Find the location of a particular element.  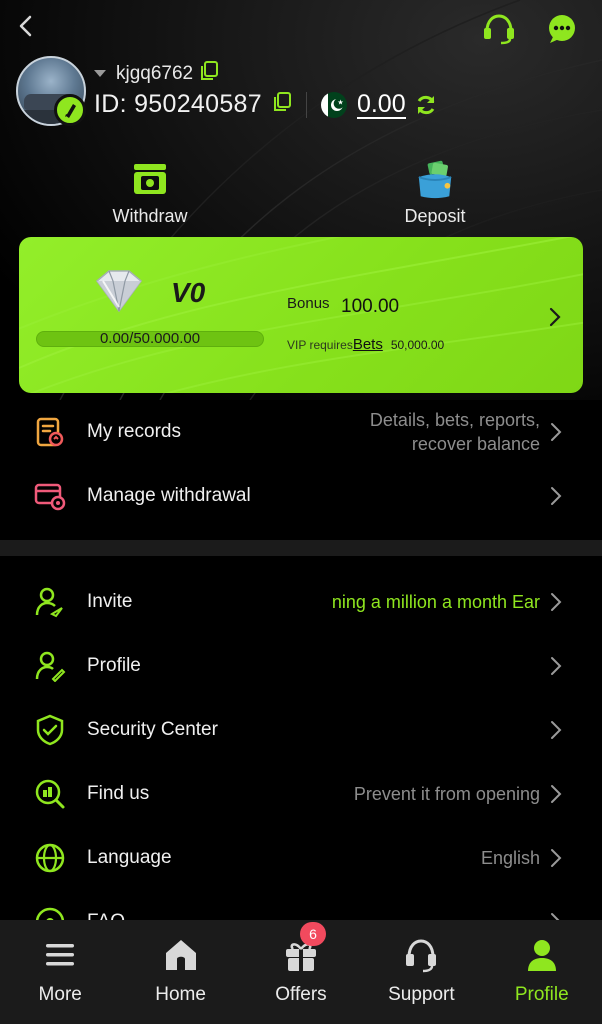

user-icon is located at coordinates (542, 955).